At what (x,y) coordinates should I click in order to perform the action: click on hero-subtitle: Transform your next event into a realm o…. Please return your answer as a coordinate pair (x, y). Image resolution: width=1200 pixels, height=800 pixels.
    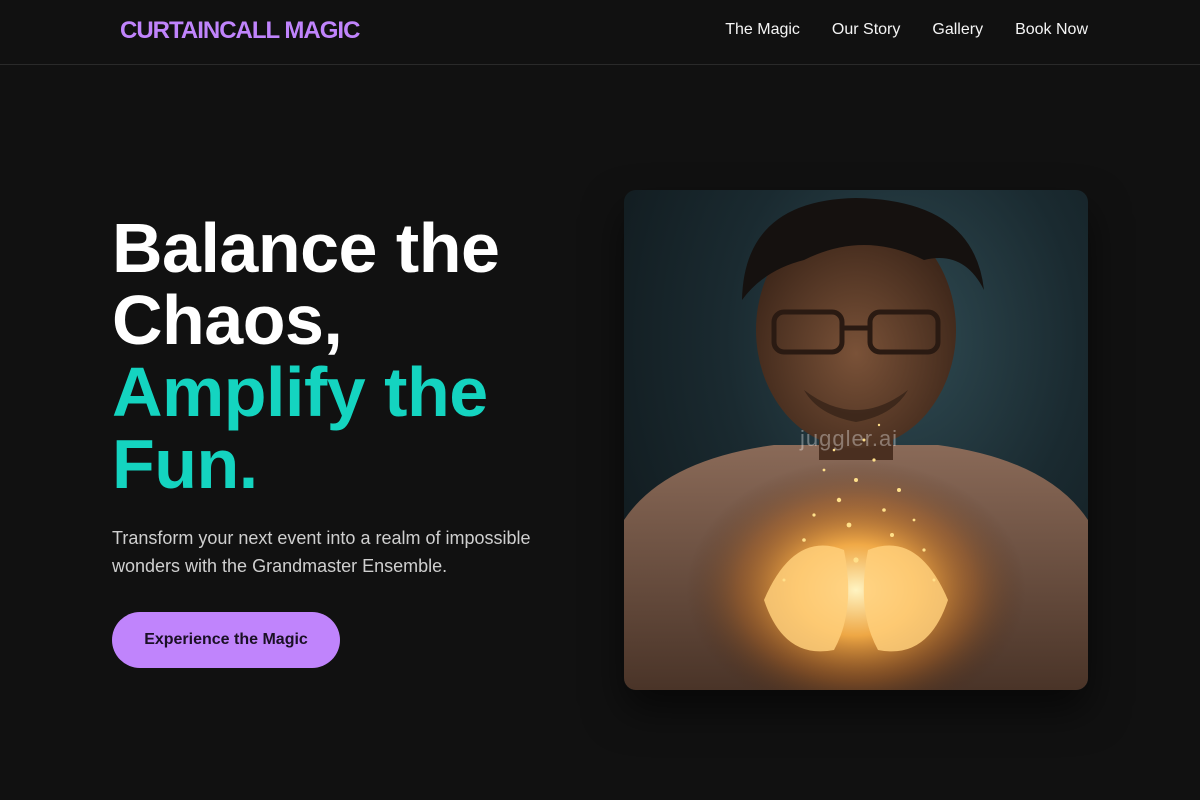
    Looking at the image, I should click on (321, 552).